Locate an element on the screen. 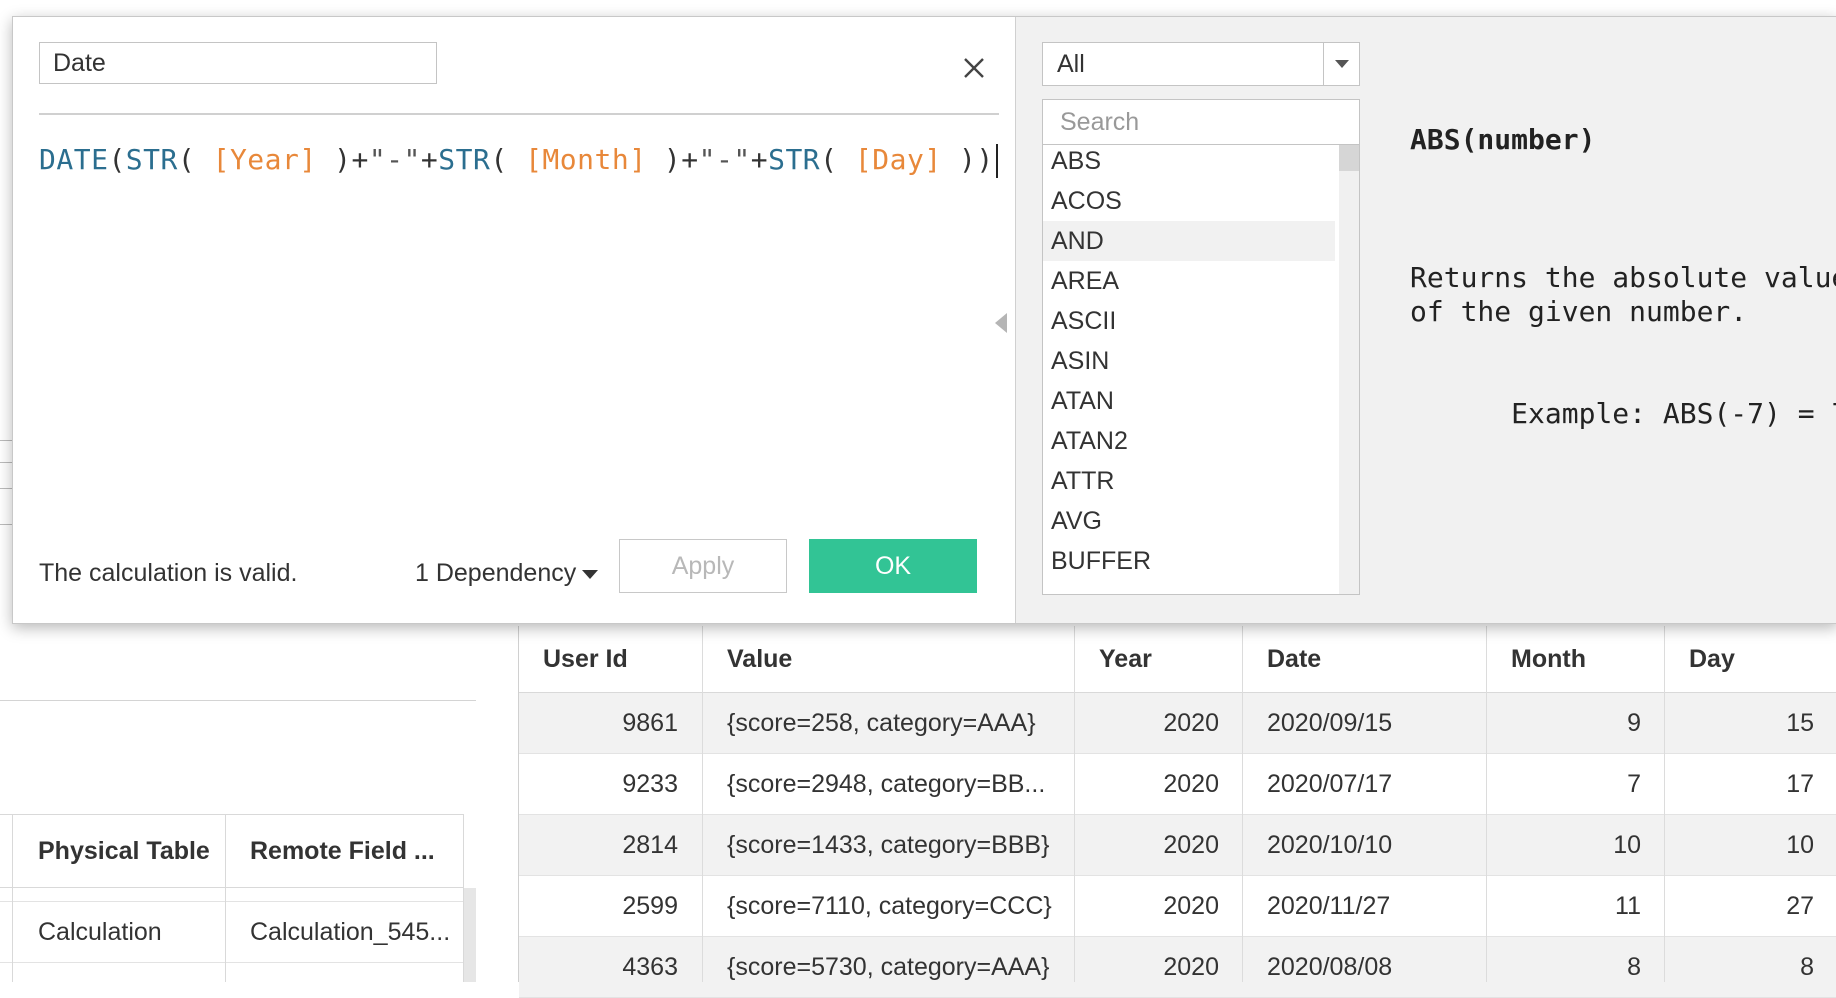 This screenshot has width=1836, height=998. cell-day: 27 is located at coordinates (1800, 906).